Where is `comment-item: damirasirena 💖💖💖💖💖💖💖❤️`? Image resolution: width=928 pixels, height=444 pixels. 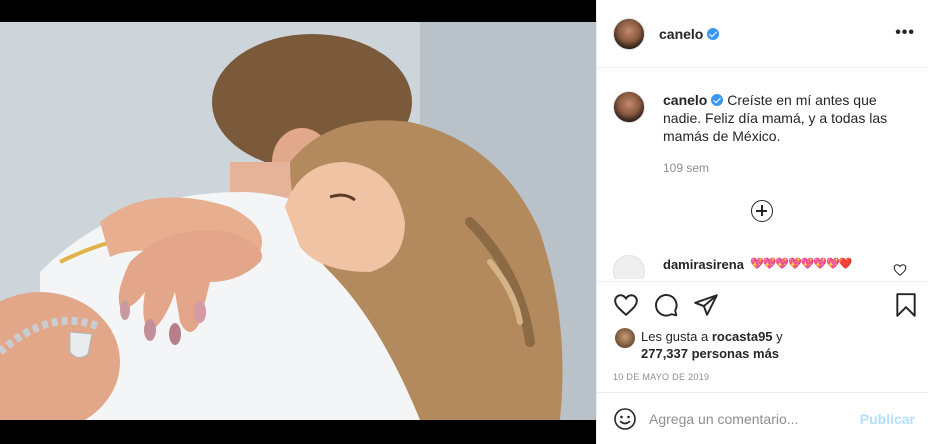 comment-item: damirasirena 💖💖💖💖💖💖💖❤️ is located at coordinates (763, 267).